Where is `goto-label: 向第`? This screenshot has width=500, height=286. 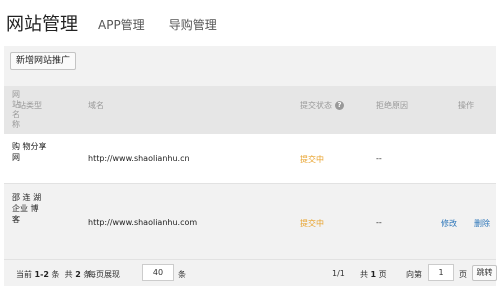
goto-label: 向第 is located at coordinates (414, 274).